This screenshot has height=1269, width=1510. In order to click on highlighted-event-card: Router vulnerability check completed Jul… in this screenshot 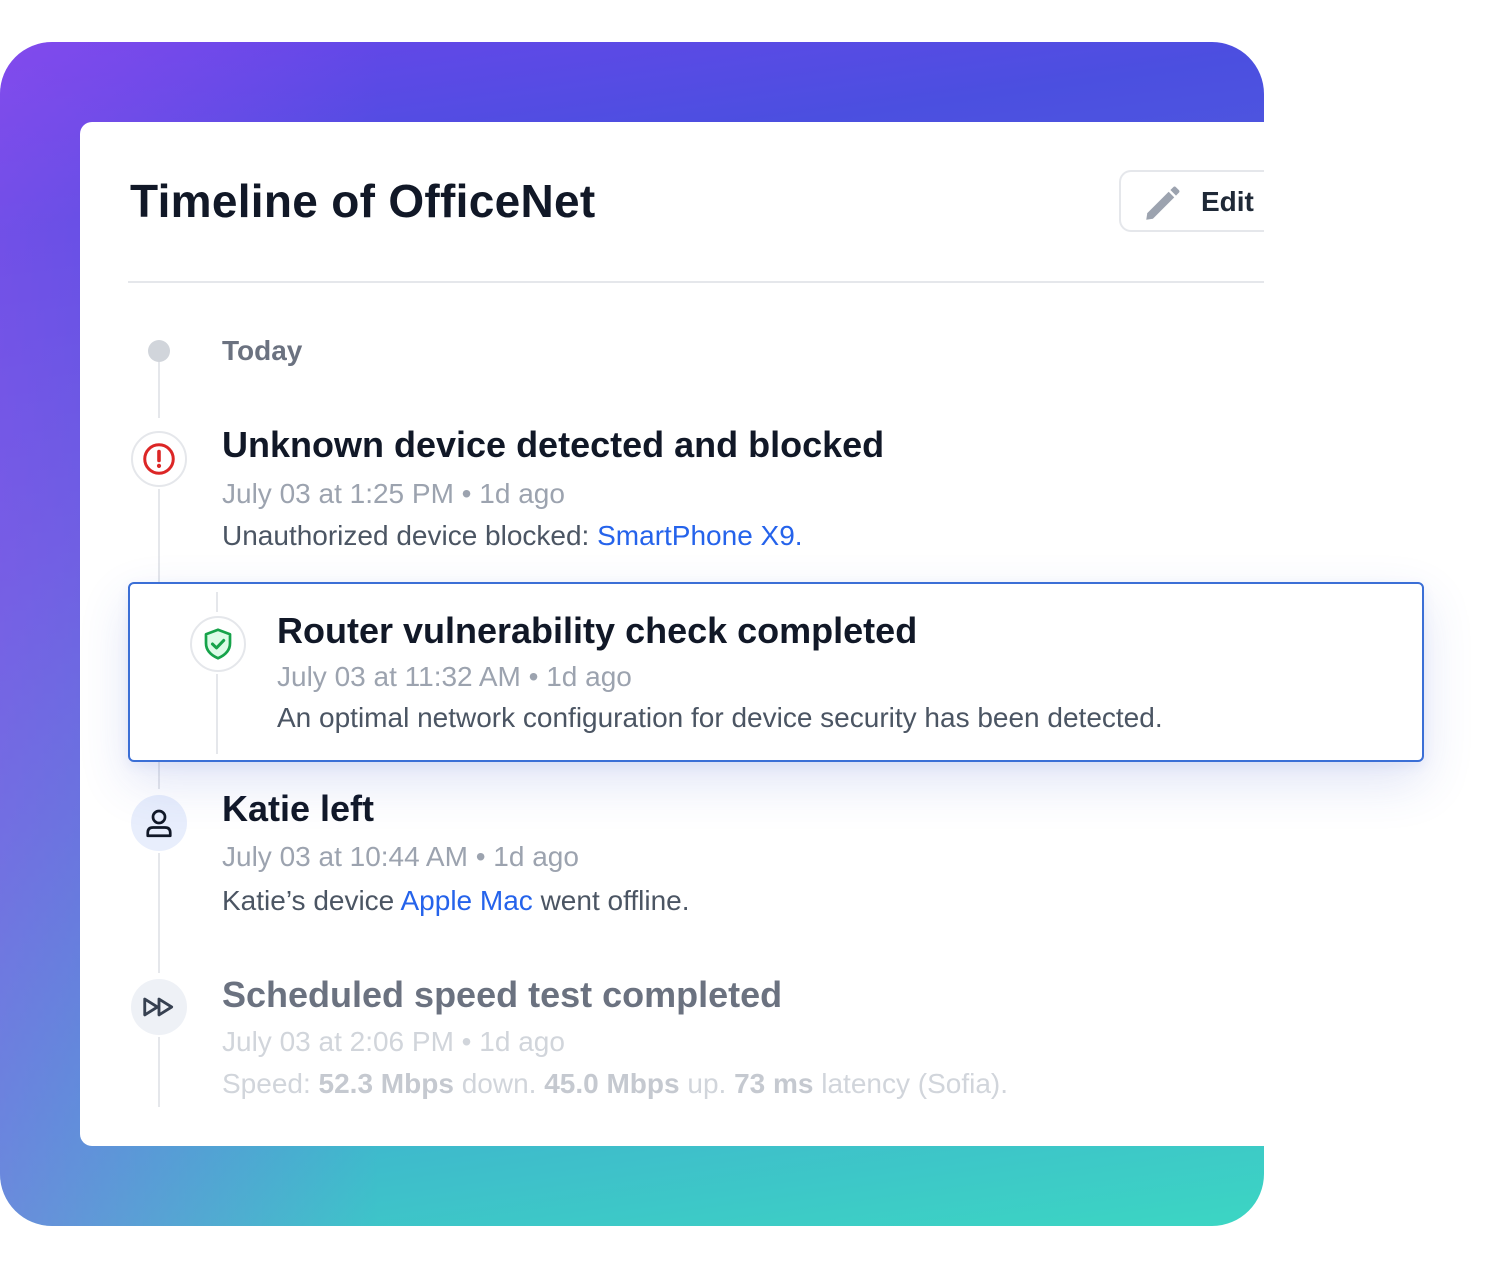, I will do `click(776, 672)`.